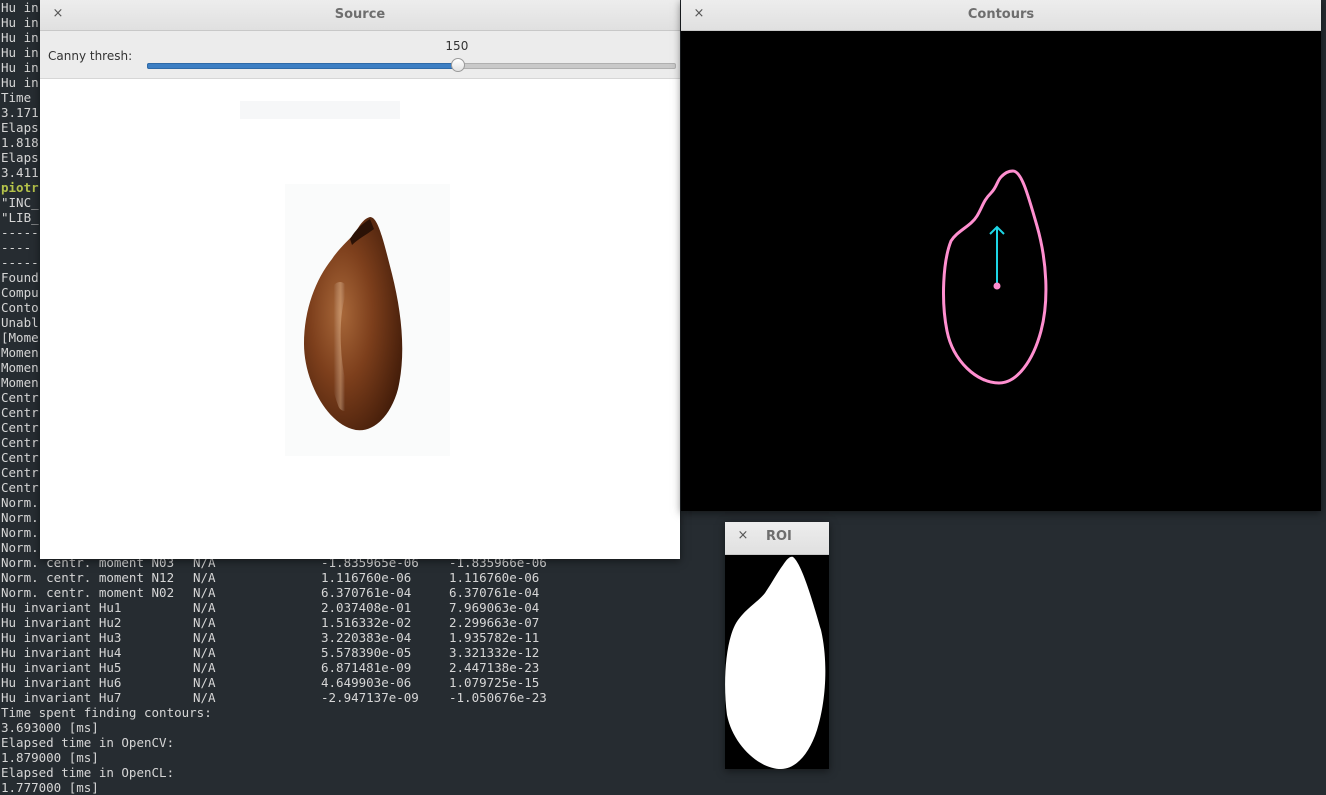 This screenshot has width=1326, height=795. What do you see at coordinates (106, 712) in the screenshot?
I see `terminal-line: Time spent finding contours:` at bounding box center [106, 712].